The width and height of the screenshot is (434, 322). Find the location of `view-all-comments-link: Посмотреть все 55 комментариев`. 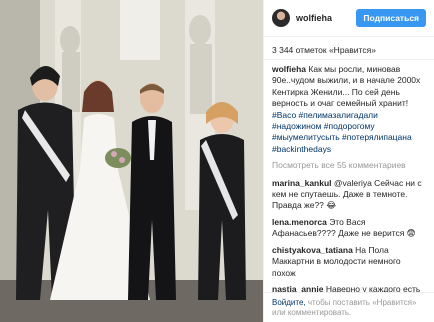

view-all-comments-link: Посмотреть все 55 комментариев is located at coordinates (349, 165).